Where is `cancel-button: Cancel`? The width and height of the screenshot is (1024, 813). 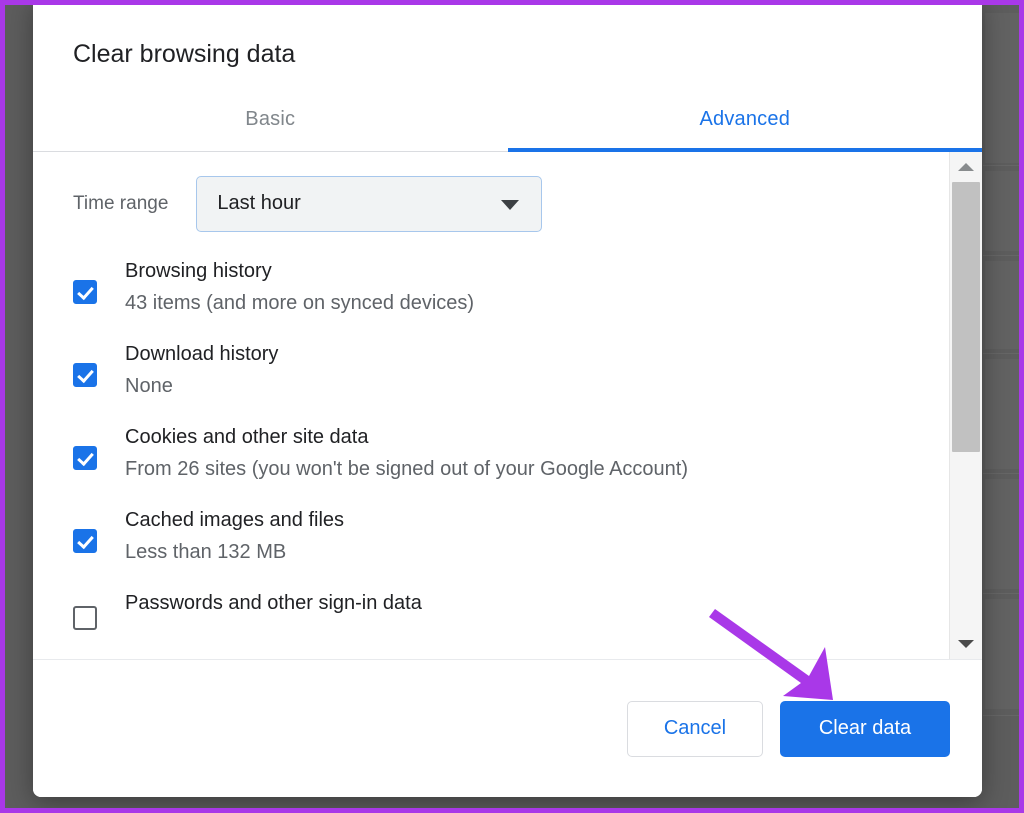
cancel-button: Cancel is located at coordinates (695, 728).